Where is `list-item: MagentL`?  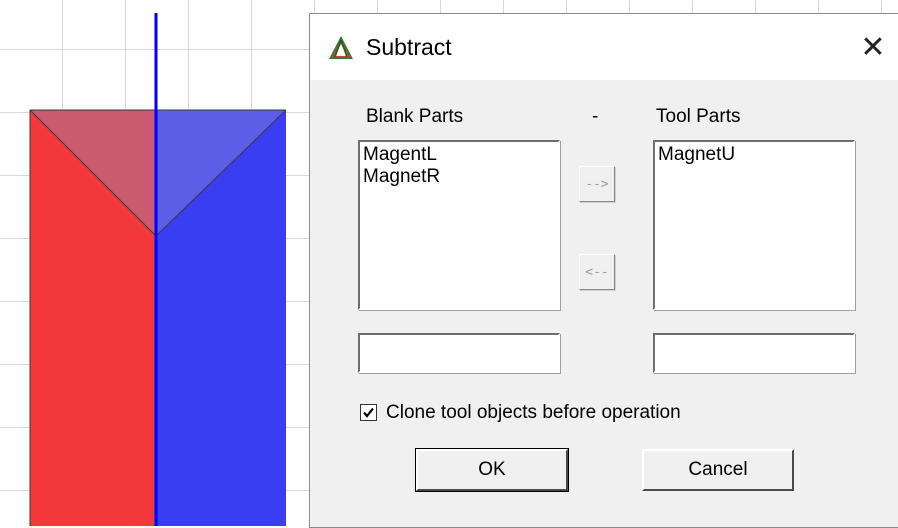 list-item: MagentL is located at coordinates (459, 155).